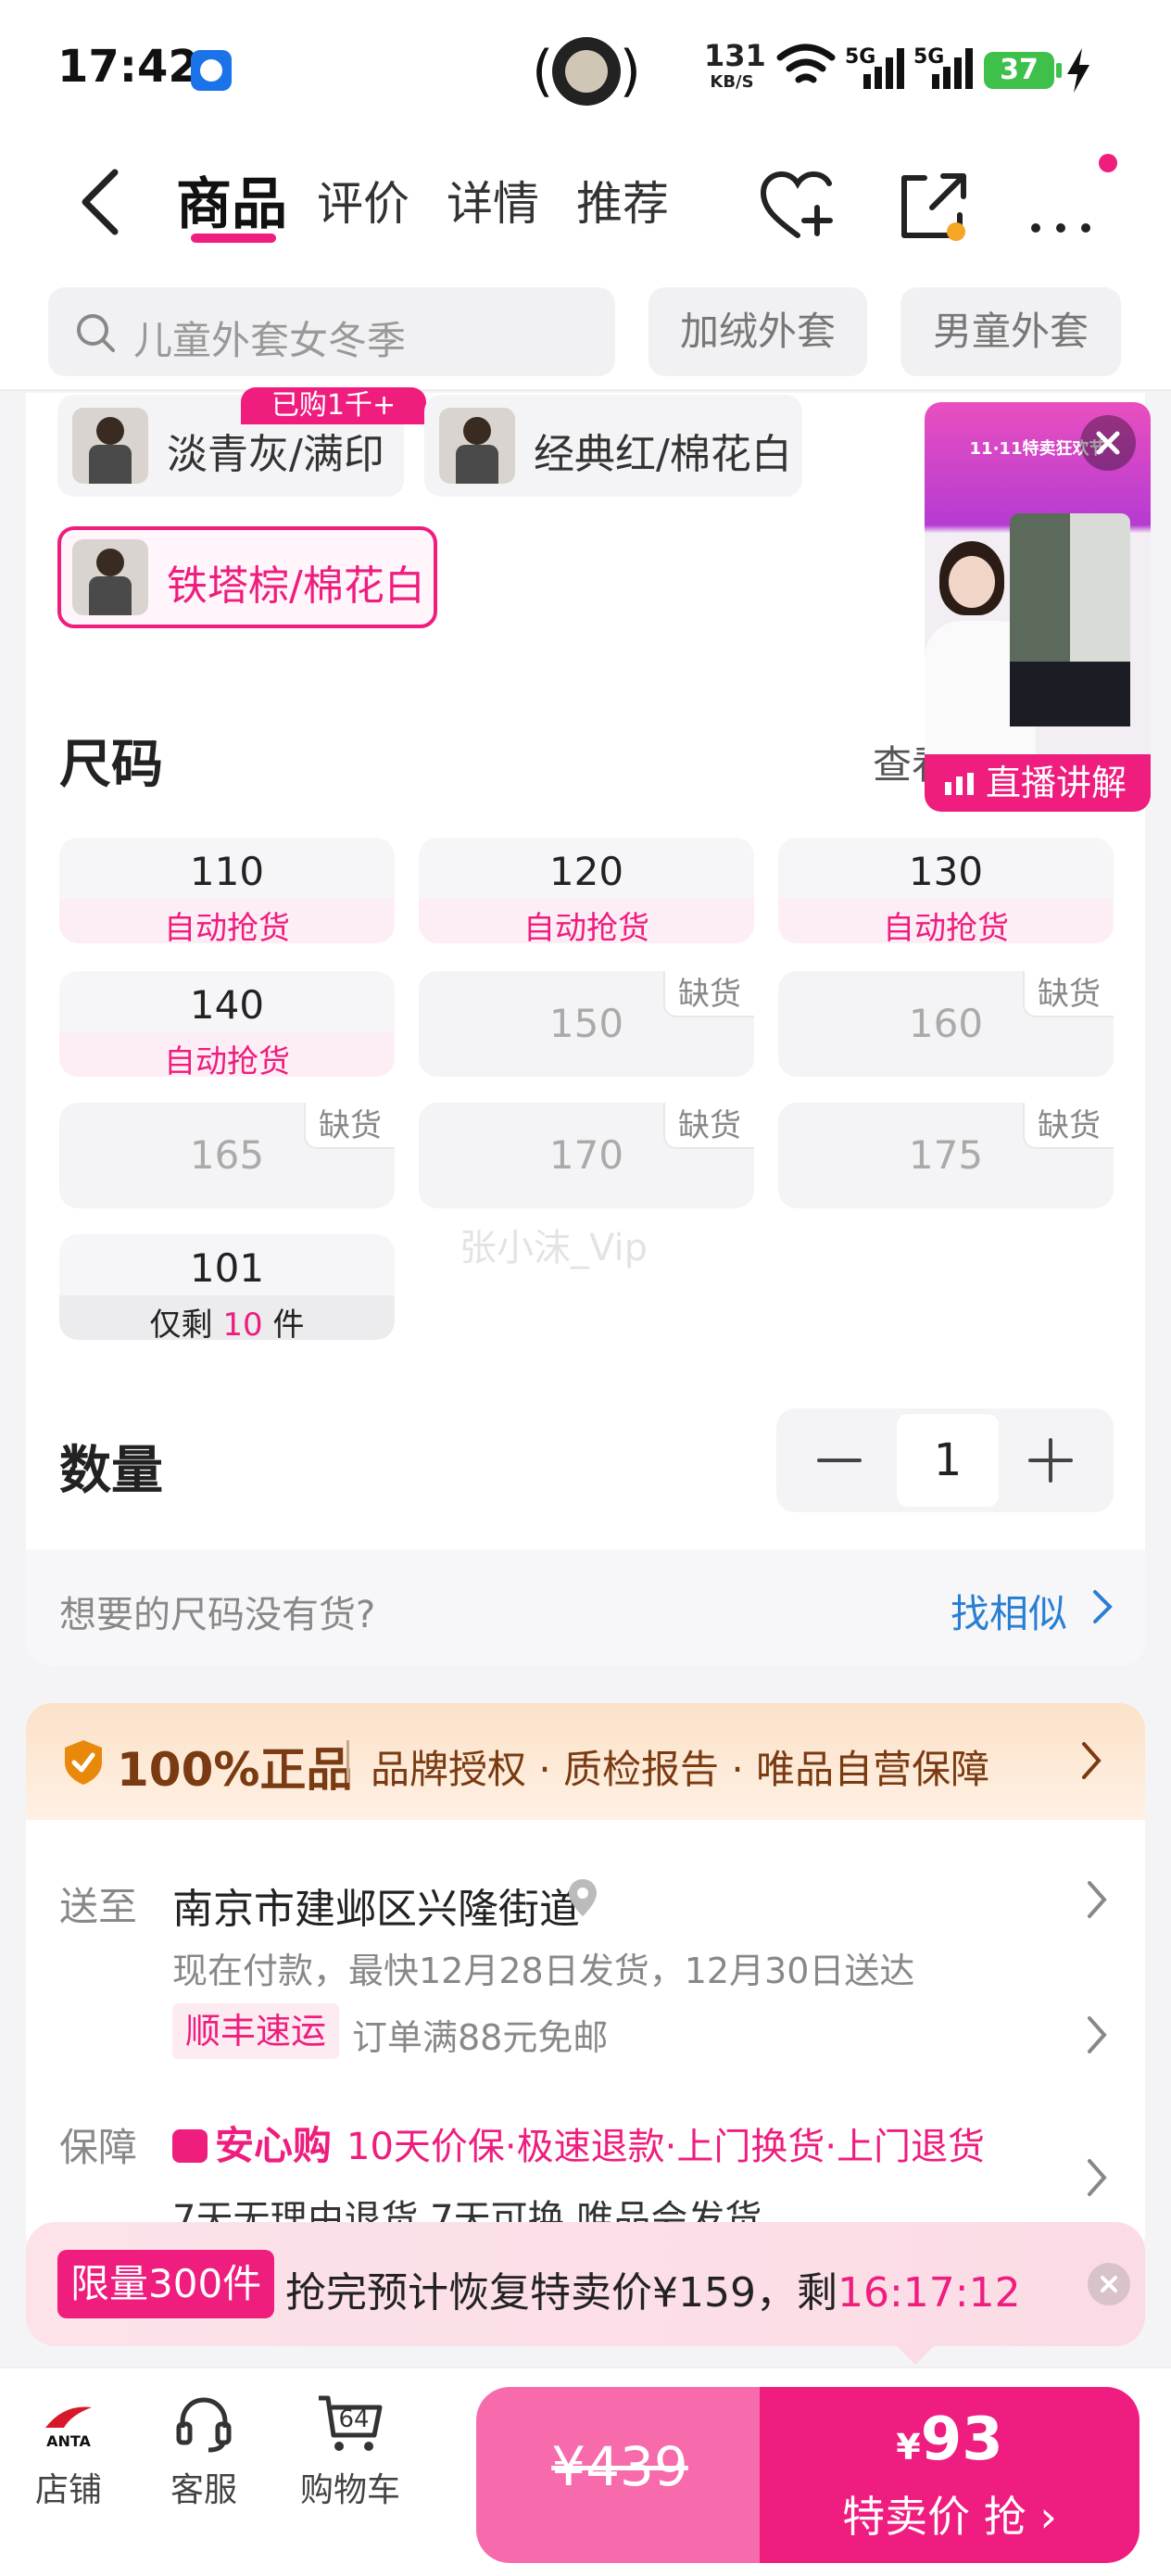 The height and width of the screenshot is (2576, 1171). Describe the element at coordinates (227, 1287) in the screenshot. I see `size-option-low-stock: 101 仅剩 10 件` at that location.